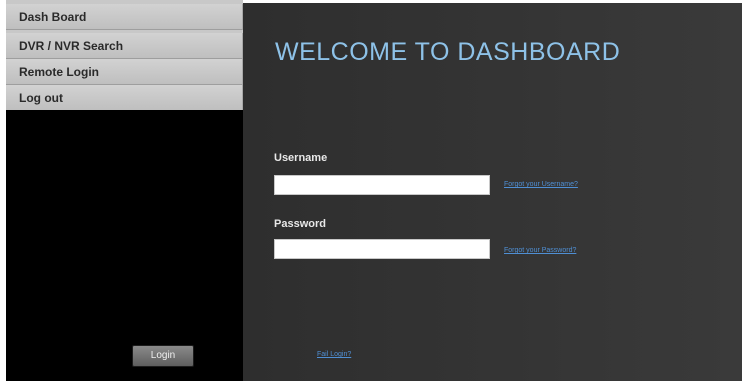 This screenshot has height=381, width=742. What do you see at coordinates (541, 184) in the screenshot?
I see `forgot-username-link: Forgot your Username?` at bounding box center [541, 184].